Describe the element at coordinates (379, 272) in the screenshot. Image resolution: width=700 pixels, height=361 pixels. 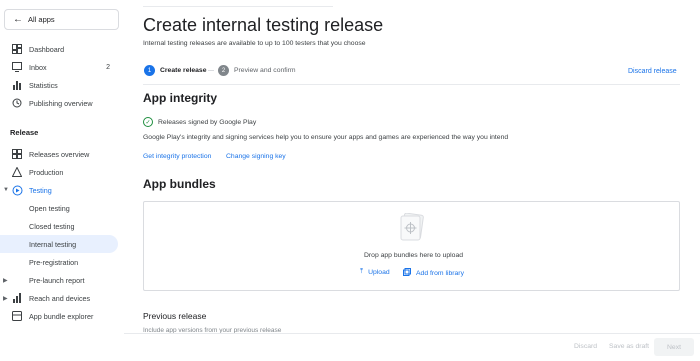
I see `upload-label: Upload` at that location.